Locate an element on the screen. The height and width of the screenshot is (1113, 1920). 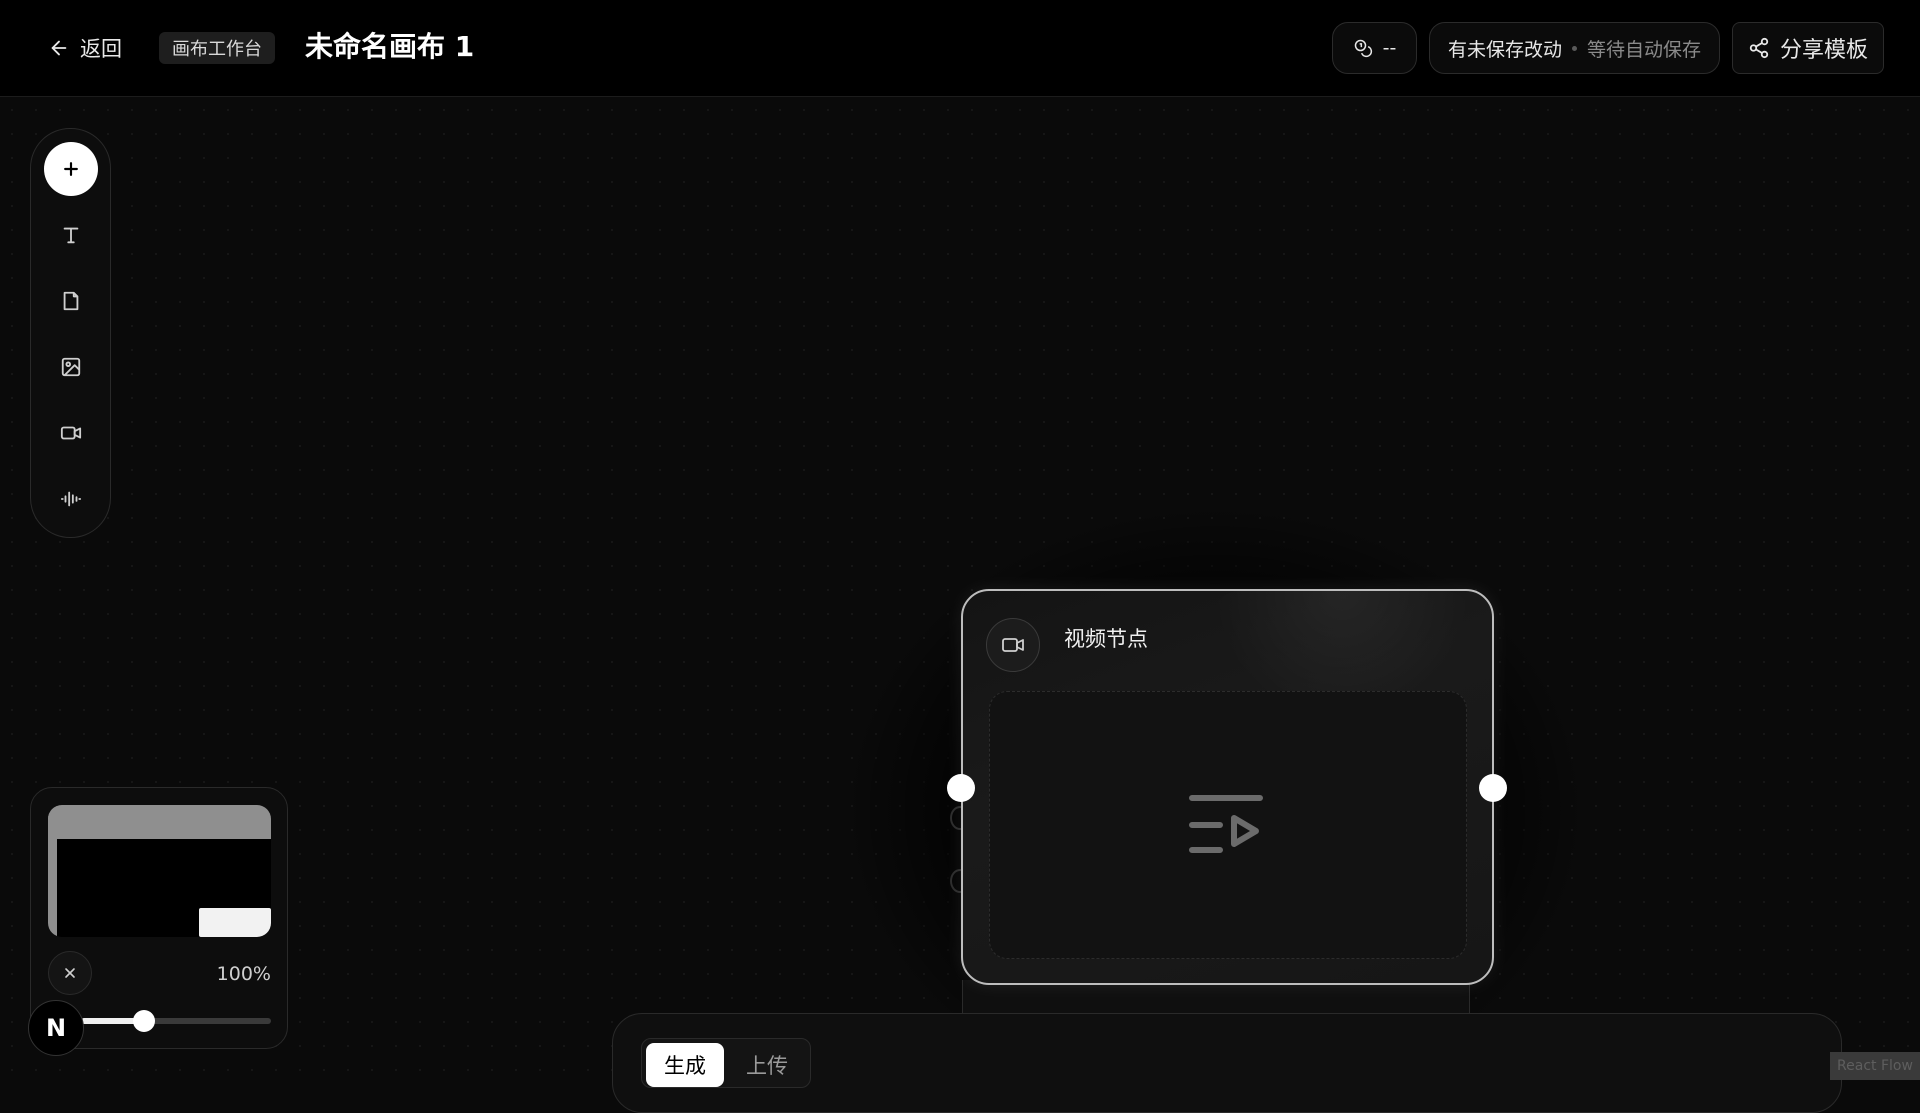
zoom-level: 100% is located at coordinates (244, 974).